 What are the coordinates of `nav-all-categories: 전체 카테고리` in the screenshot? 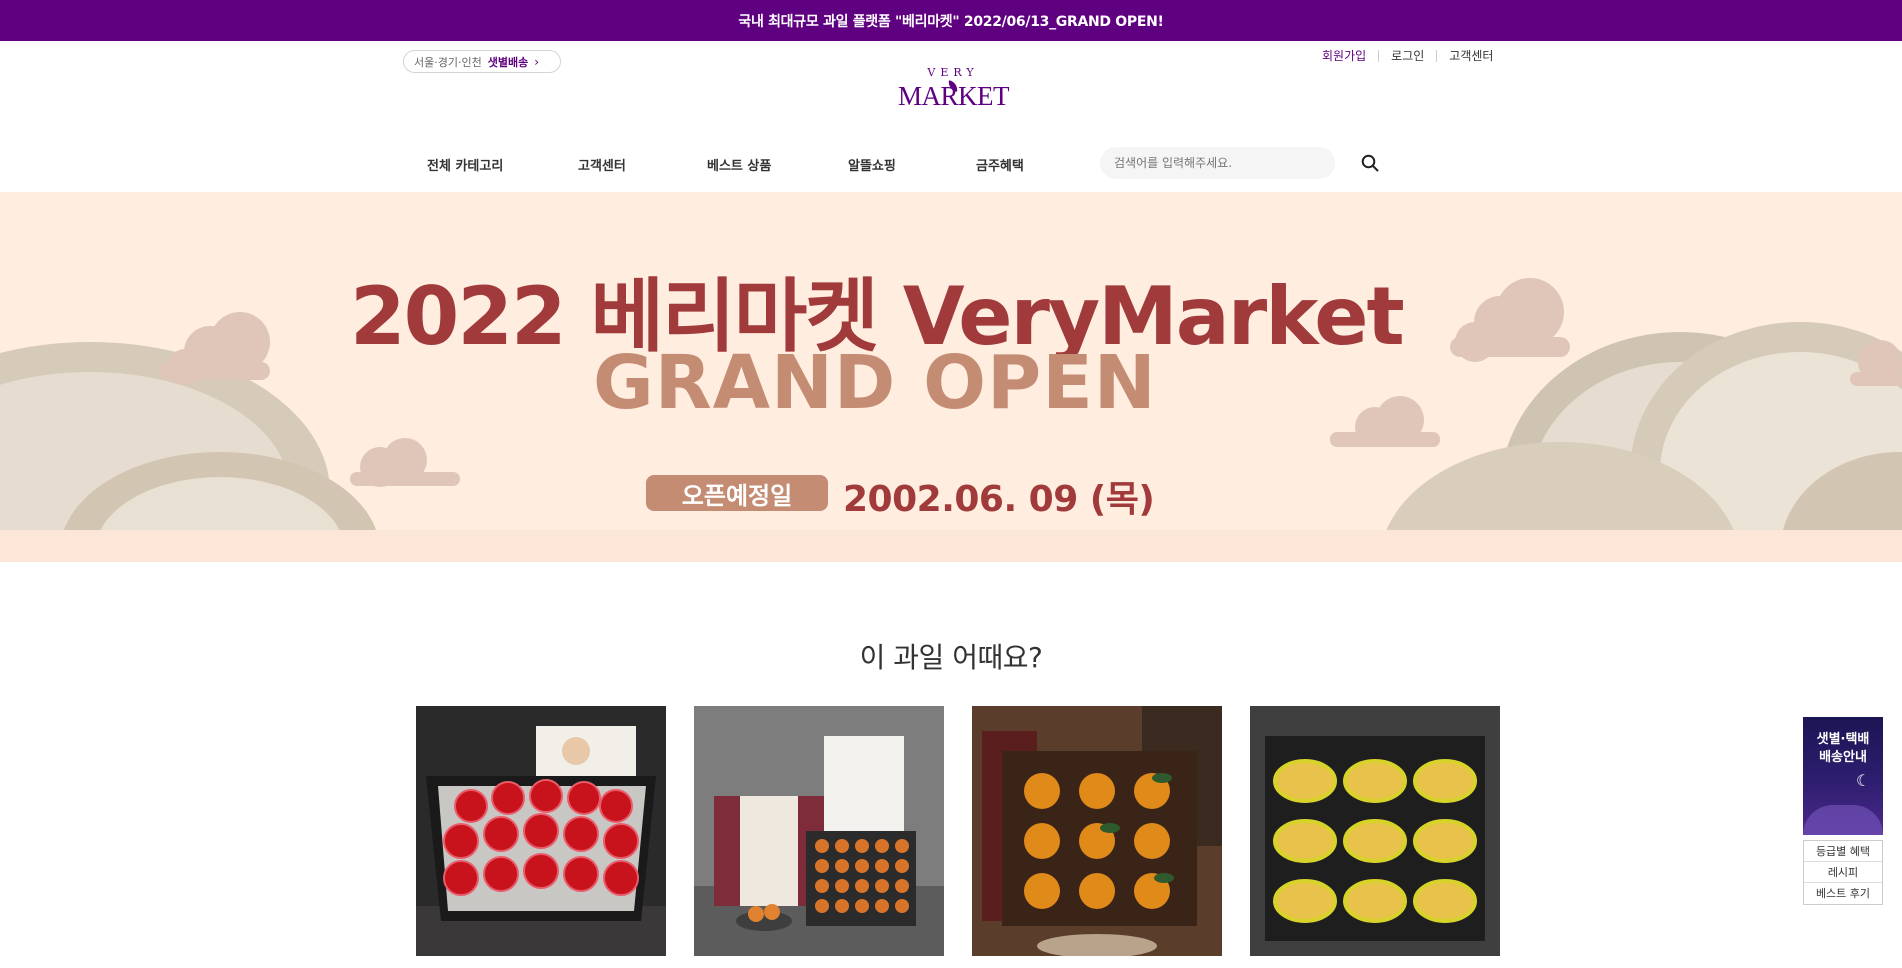 It's located at (465, 164).